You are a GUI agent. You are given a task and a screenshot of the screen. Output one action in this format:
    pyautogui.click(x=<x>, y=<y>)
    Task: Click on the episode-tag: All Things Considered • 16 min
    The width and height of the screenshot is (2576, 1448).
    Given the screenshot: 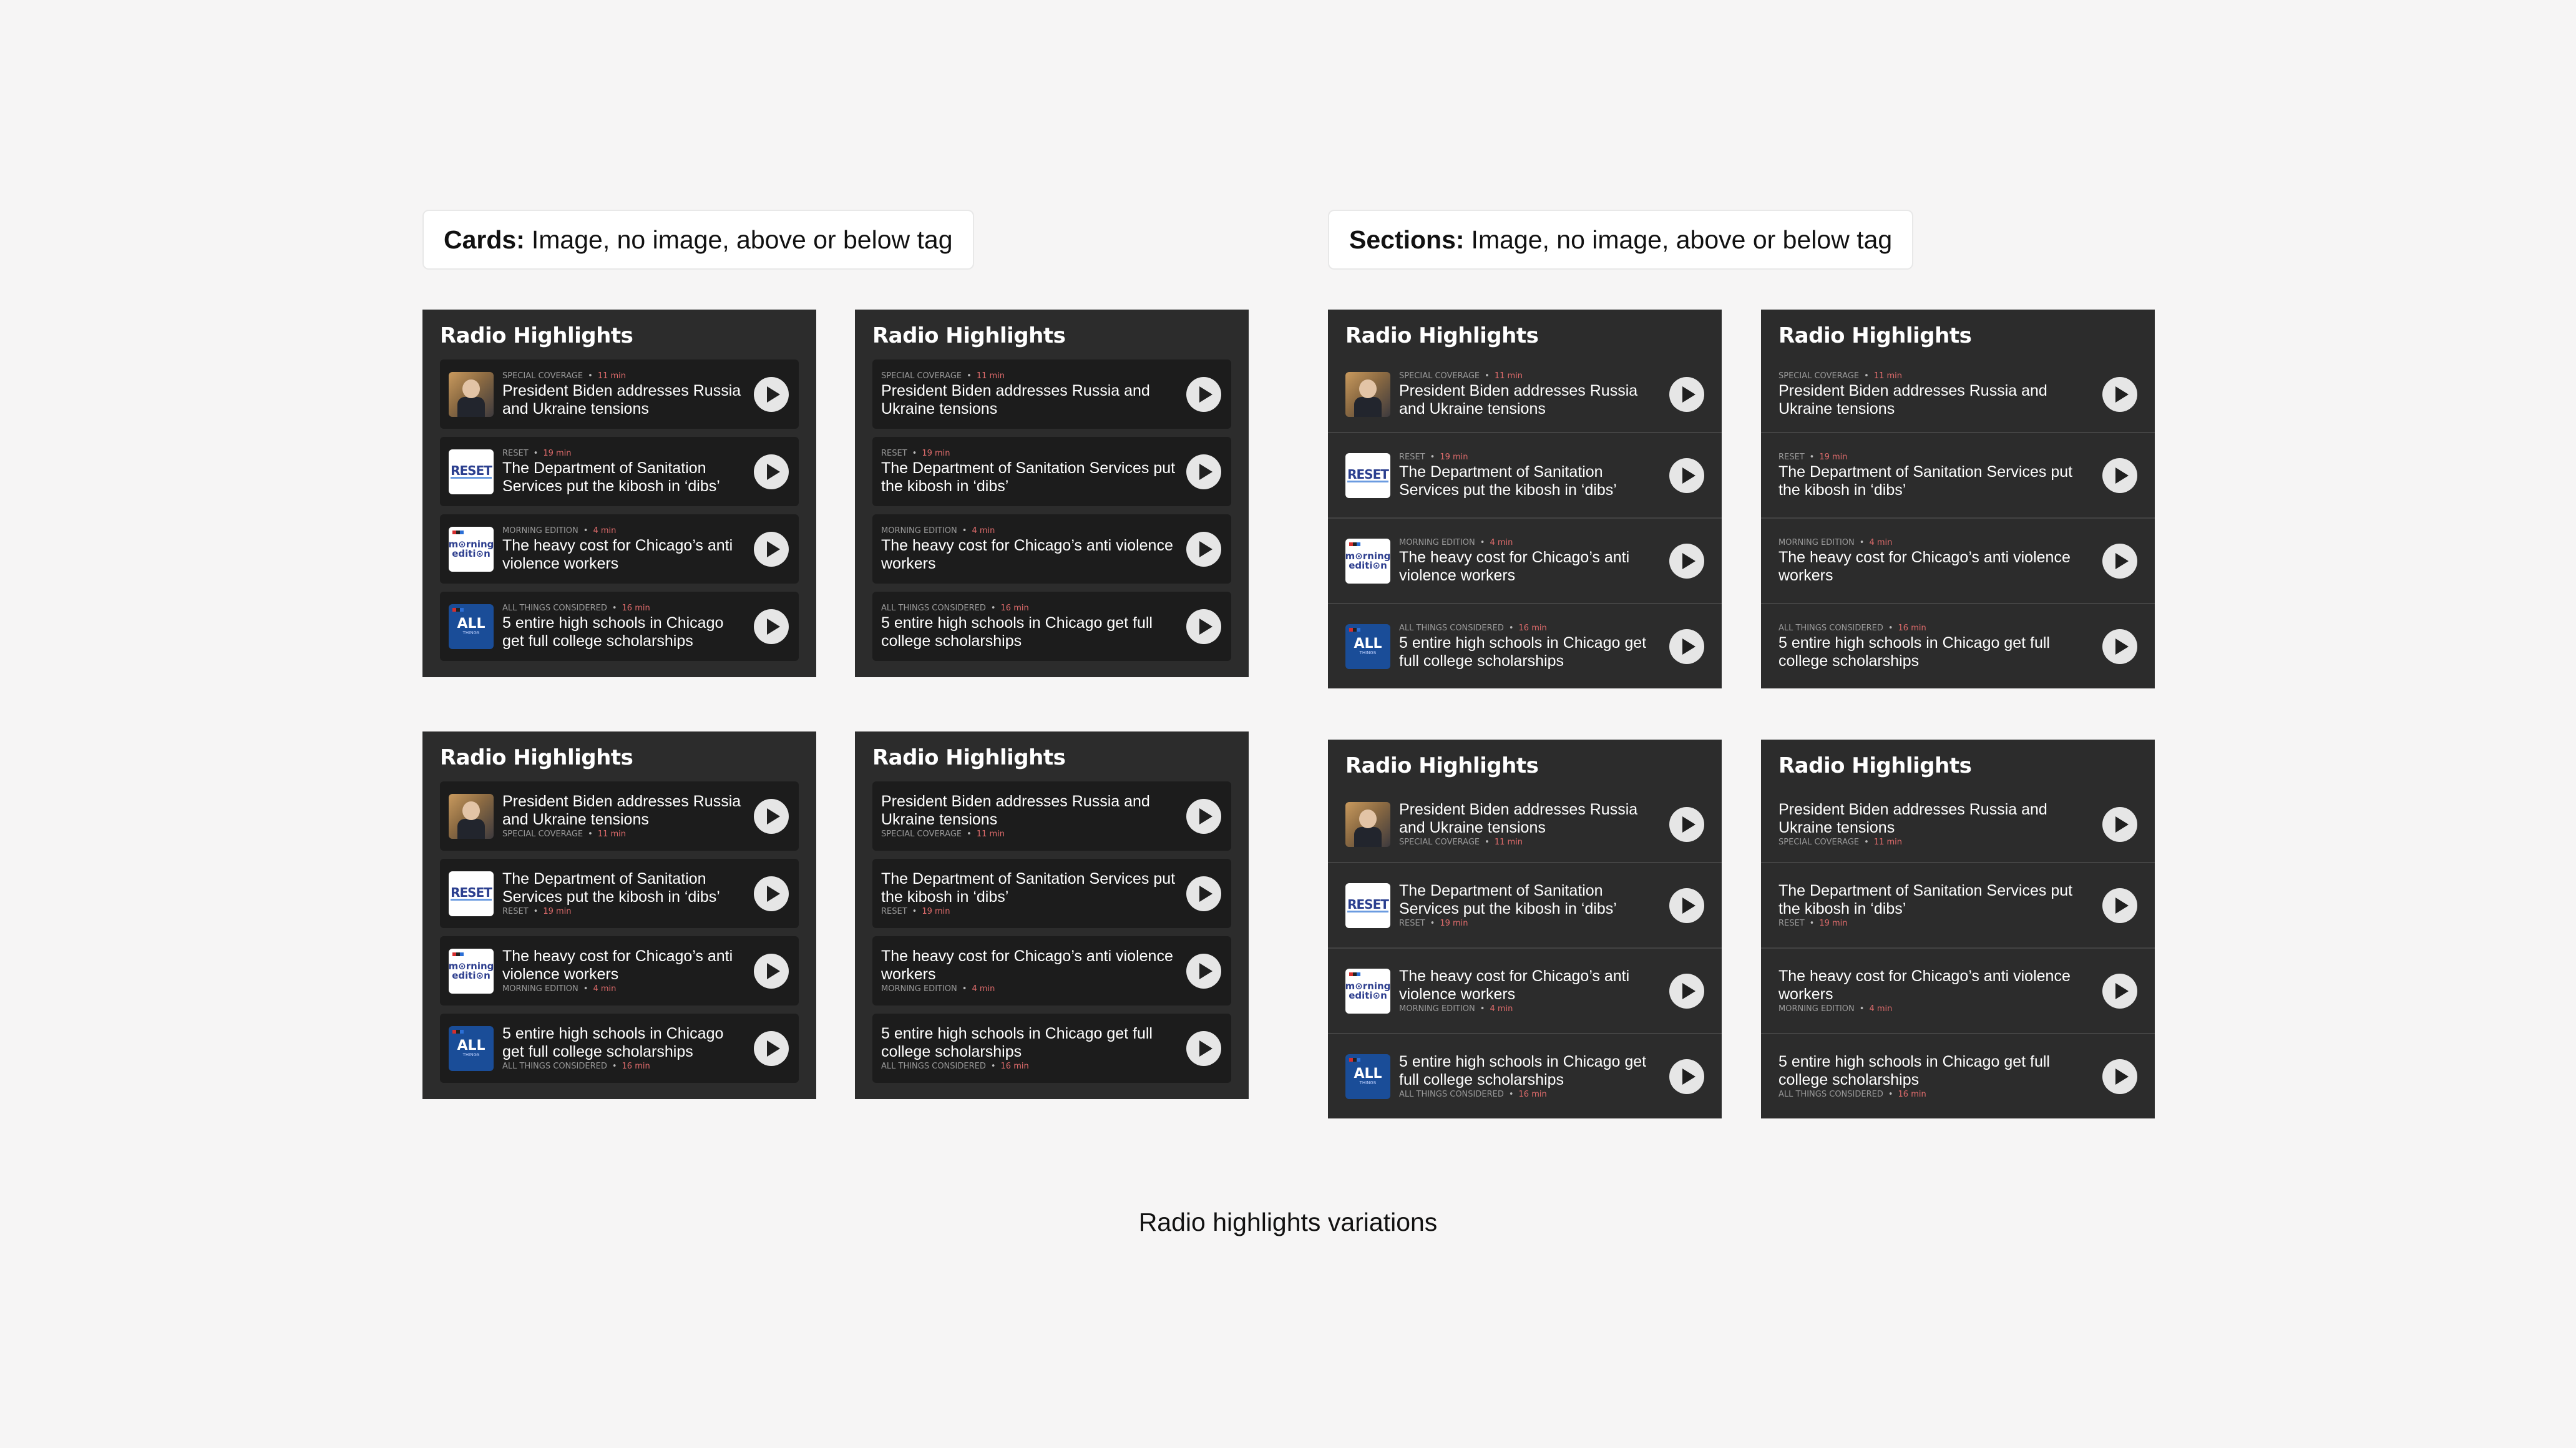 What is the action you would take?
    pyautogui.click(x=1531, y=1094)
    